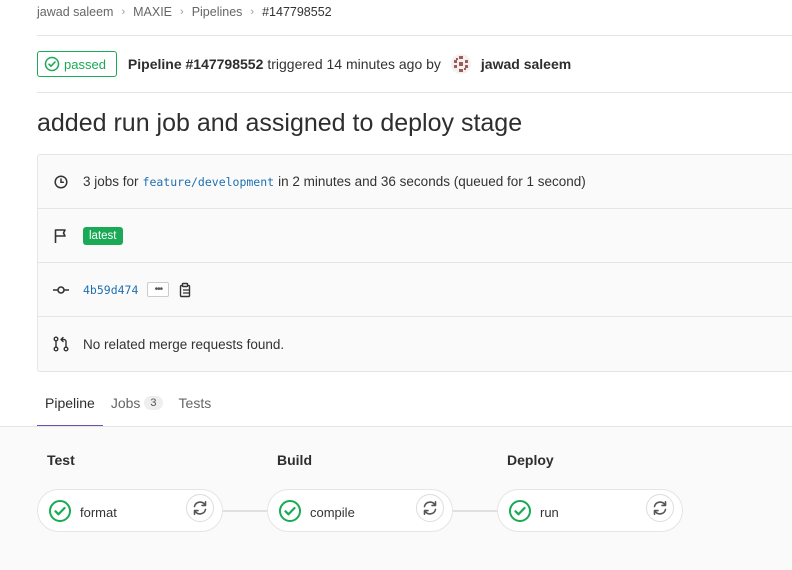 The width and height of the screenshot is (792, 570). Describe the element at coordinates (526, 64) in the screenshot. I see `author-link: jawad saleem` at that location.